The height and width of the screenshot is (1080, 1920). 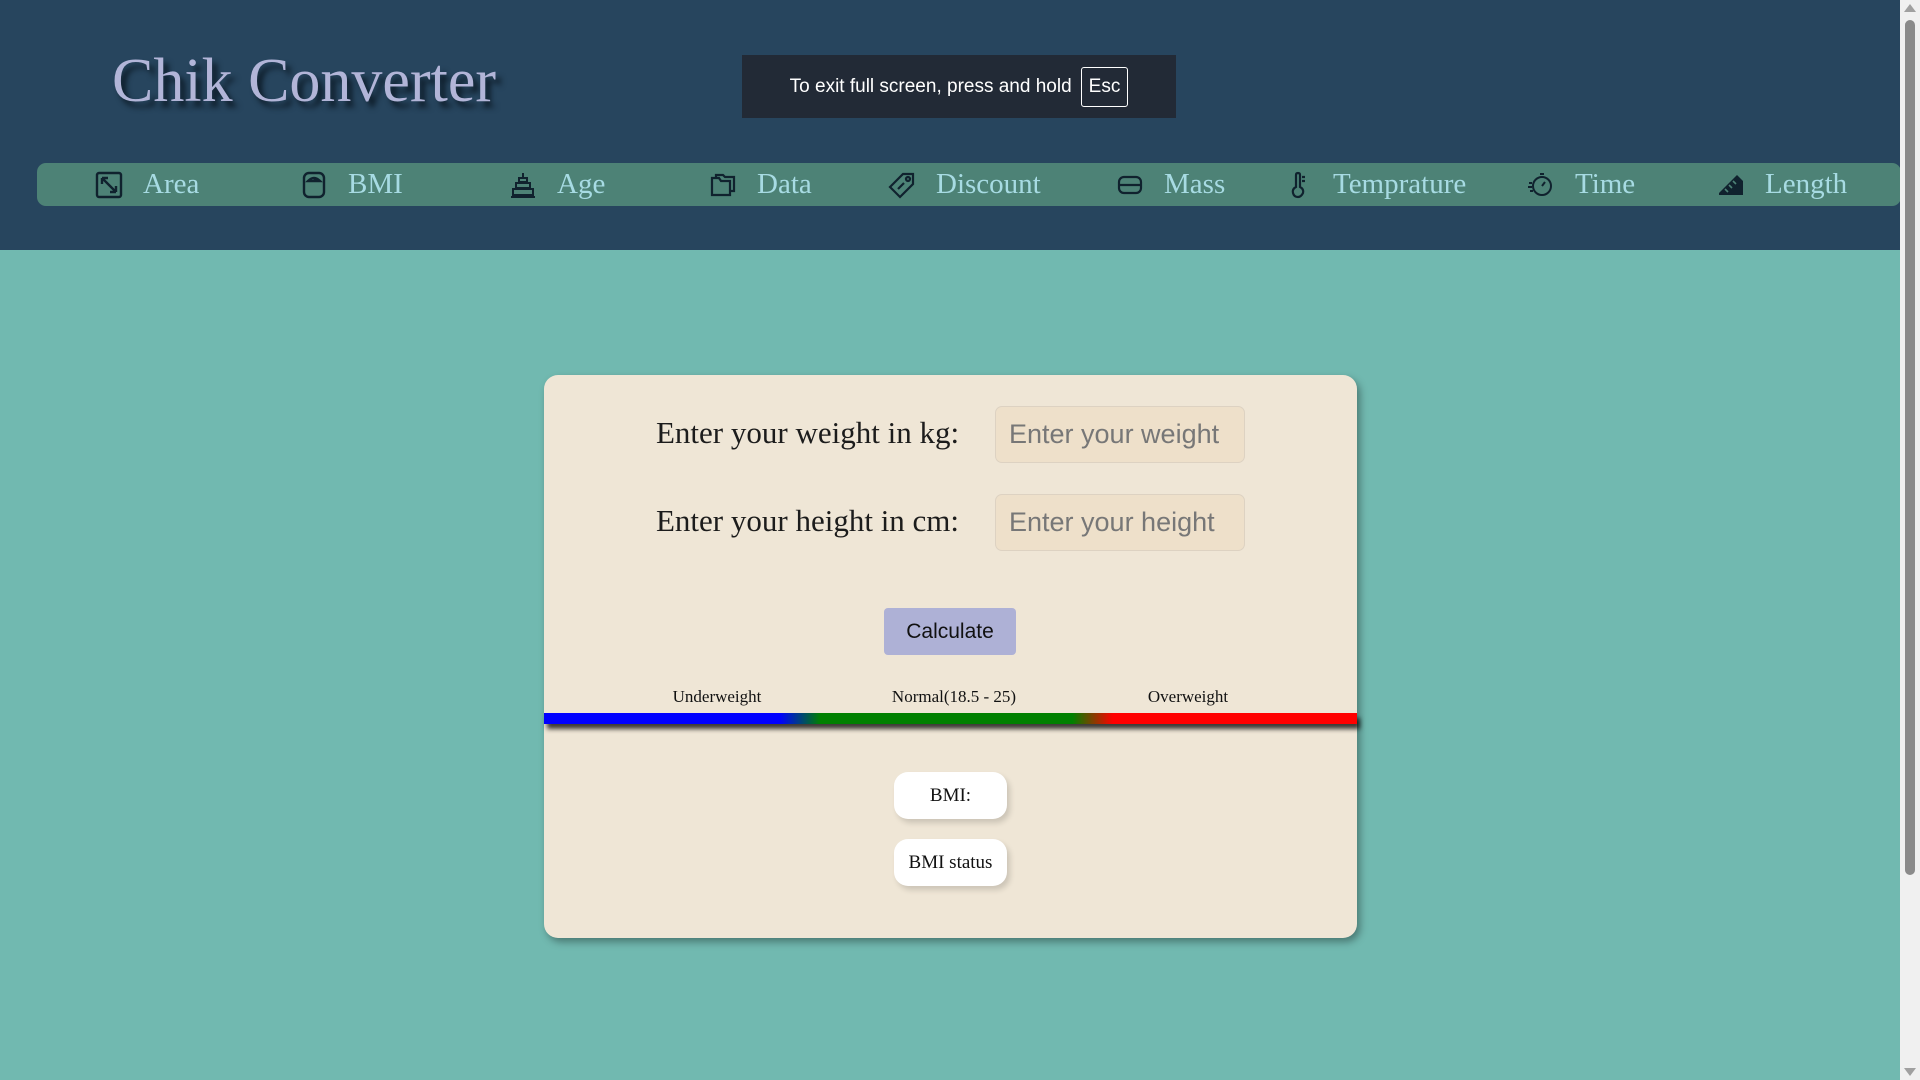 What do you see at coordinates (523, 185) in the screenshot?
I see `age-icon` at bounding box center [523, 185].